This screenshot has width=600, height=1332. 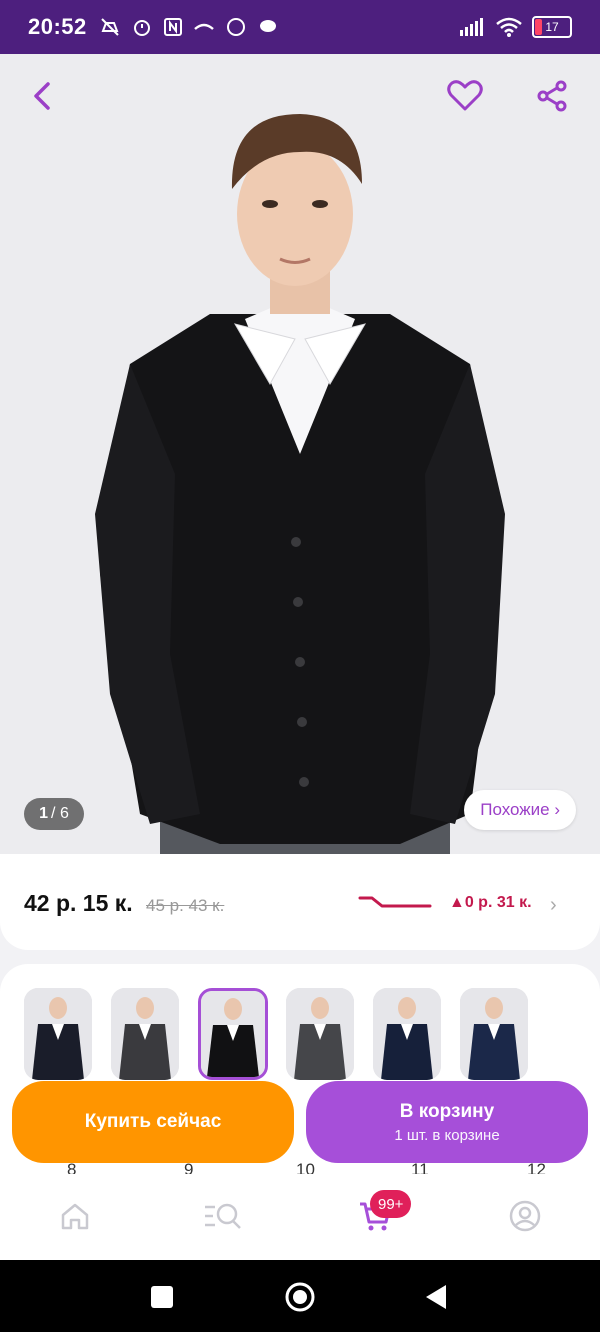 I want to click on back-icon, so click(x=42, y=96).